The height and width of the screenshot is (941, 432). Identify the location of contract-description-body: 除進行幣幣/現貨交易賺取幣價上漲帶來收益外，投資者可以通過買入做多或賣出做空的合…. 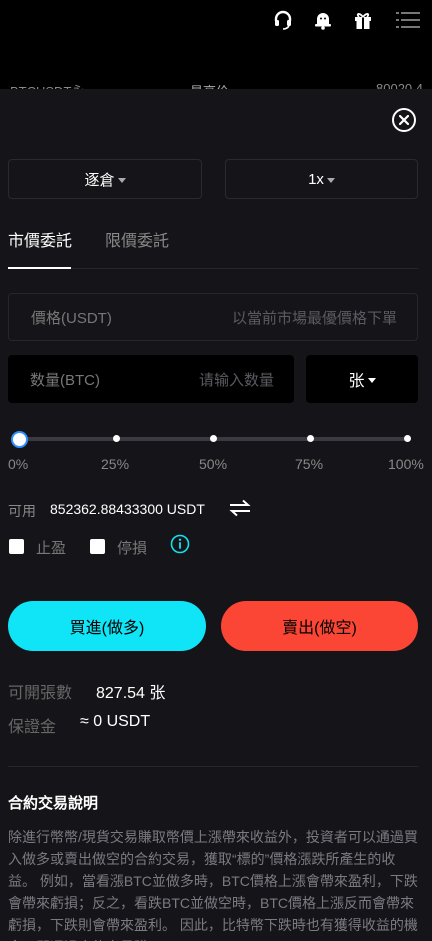
(213, 885).